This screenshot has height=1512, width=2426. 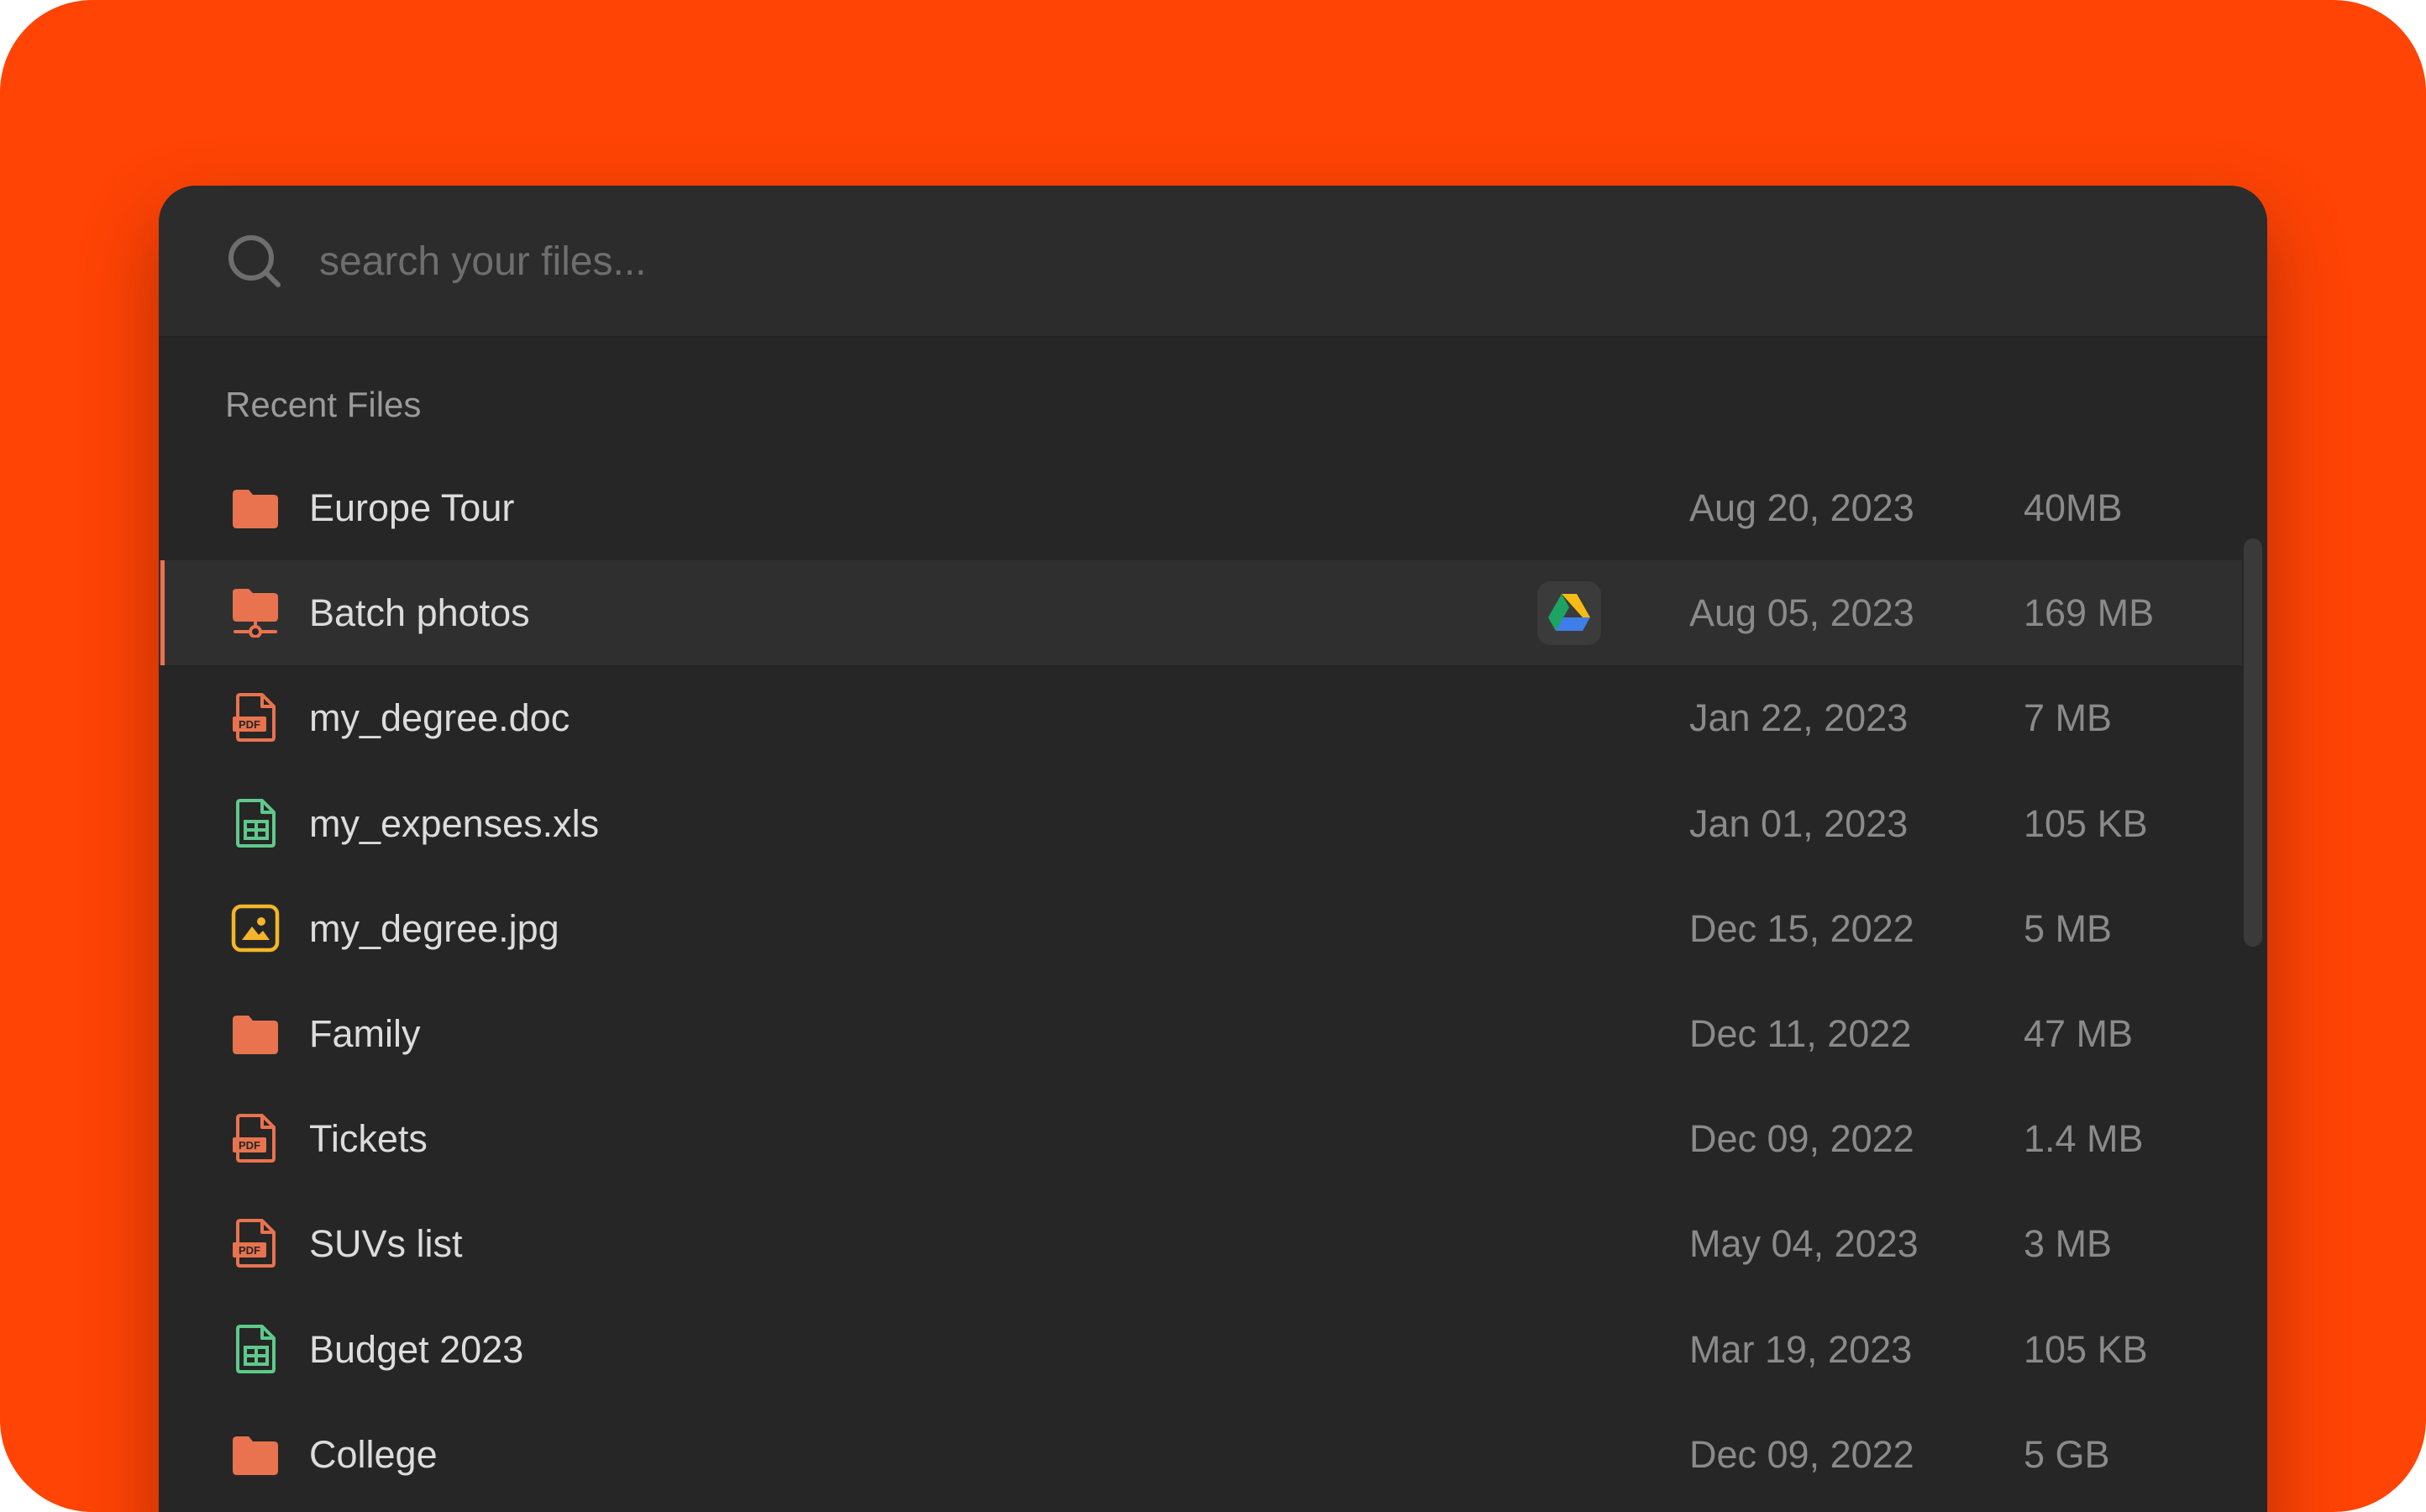 What do you see at coordinates (1200, 1349) in the screenshot?
I see `file-row: Budget 2023 Mar 19, 2023 105 KB` at bounding box center [1200, 1349].